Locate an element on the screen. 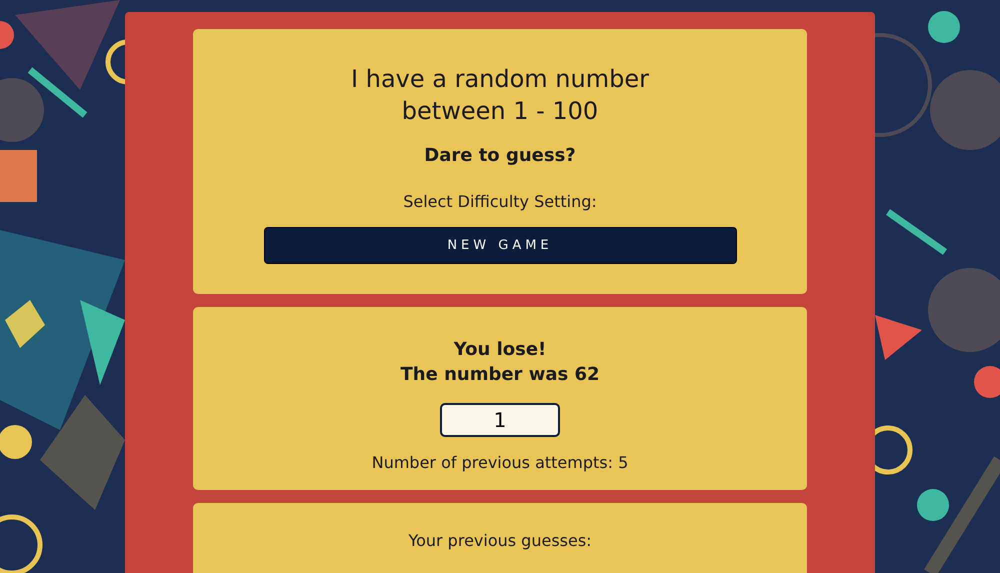  decorative-diamond is located at coordinates (25, 324).